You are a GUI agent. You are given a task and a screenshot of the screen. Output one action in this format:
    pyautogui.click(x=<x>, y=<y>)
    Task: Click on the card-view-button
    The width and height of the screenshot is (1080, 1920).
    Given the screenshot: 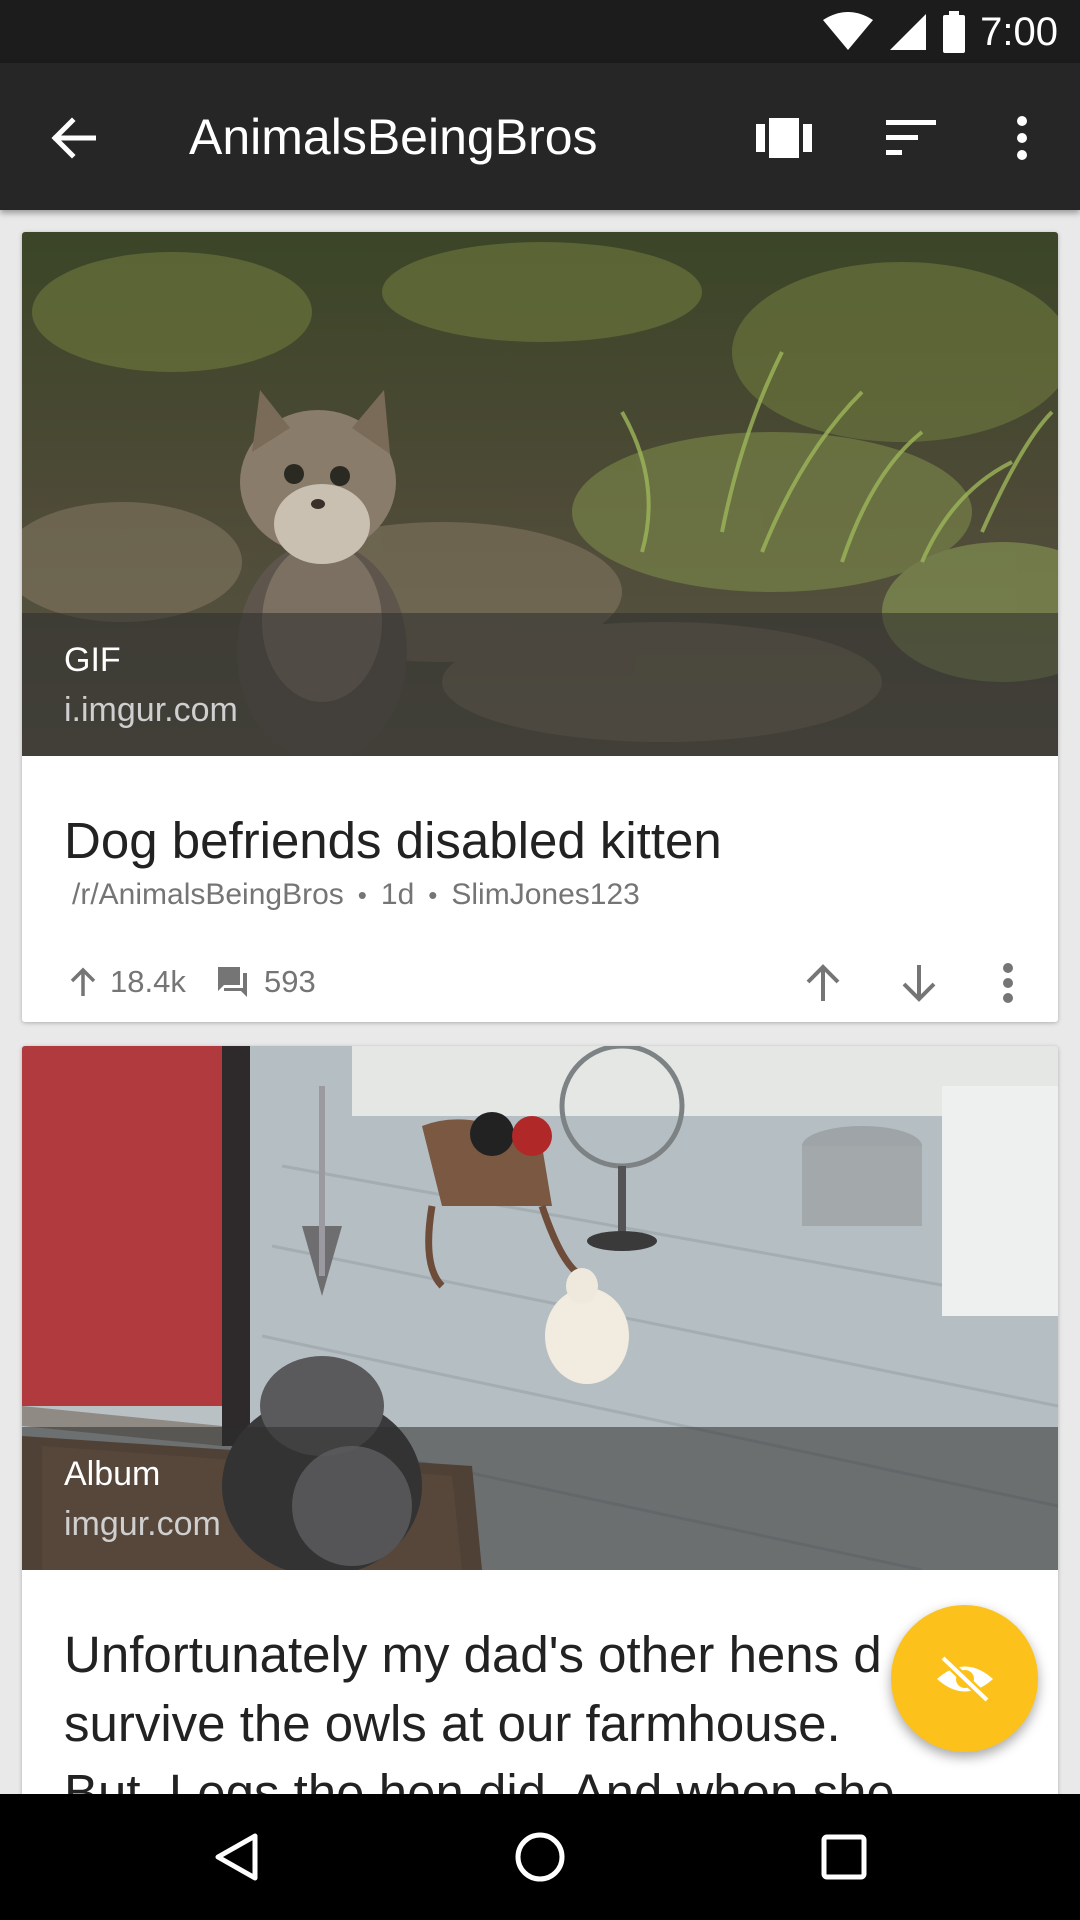 What is the action you would take?
    pyautogui.click(x=784, y=138)
    